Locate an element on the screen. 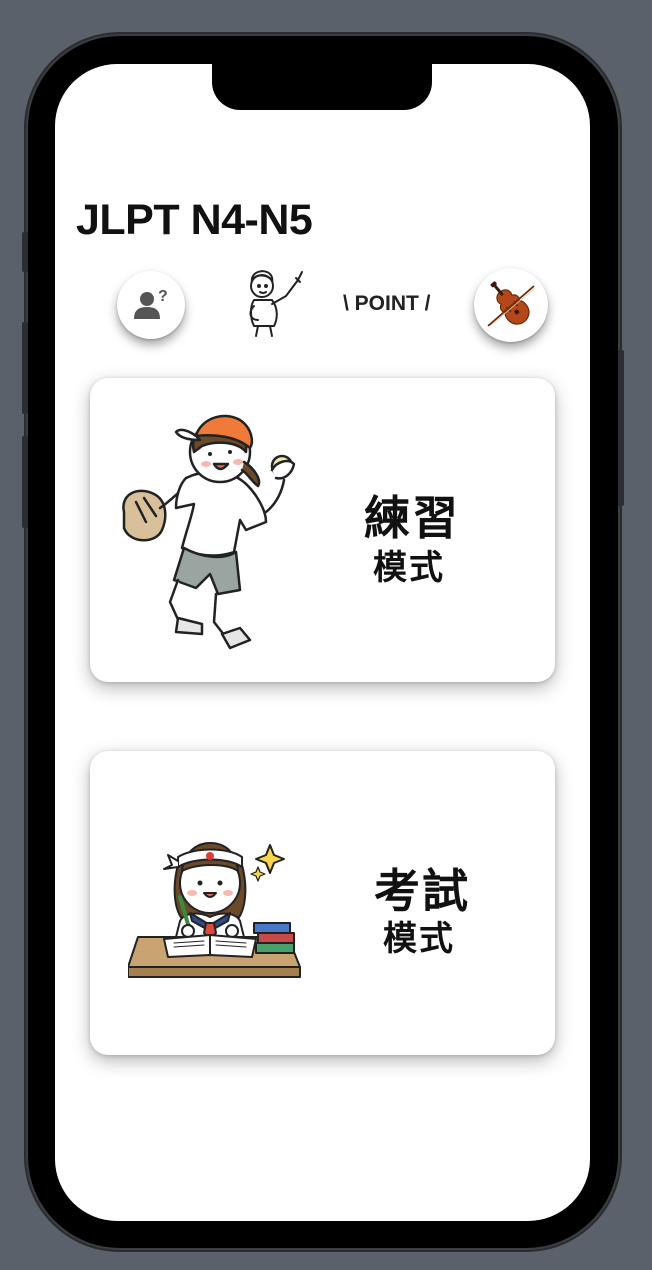 This screenshot has height=1270, width=652. volume-down-button is located at coordinates (25, 482).